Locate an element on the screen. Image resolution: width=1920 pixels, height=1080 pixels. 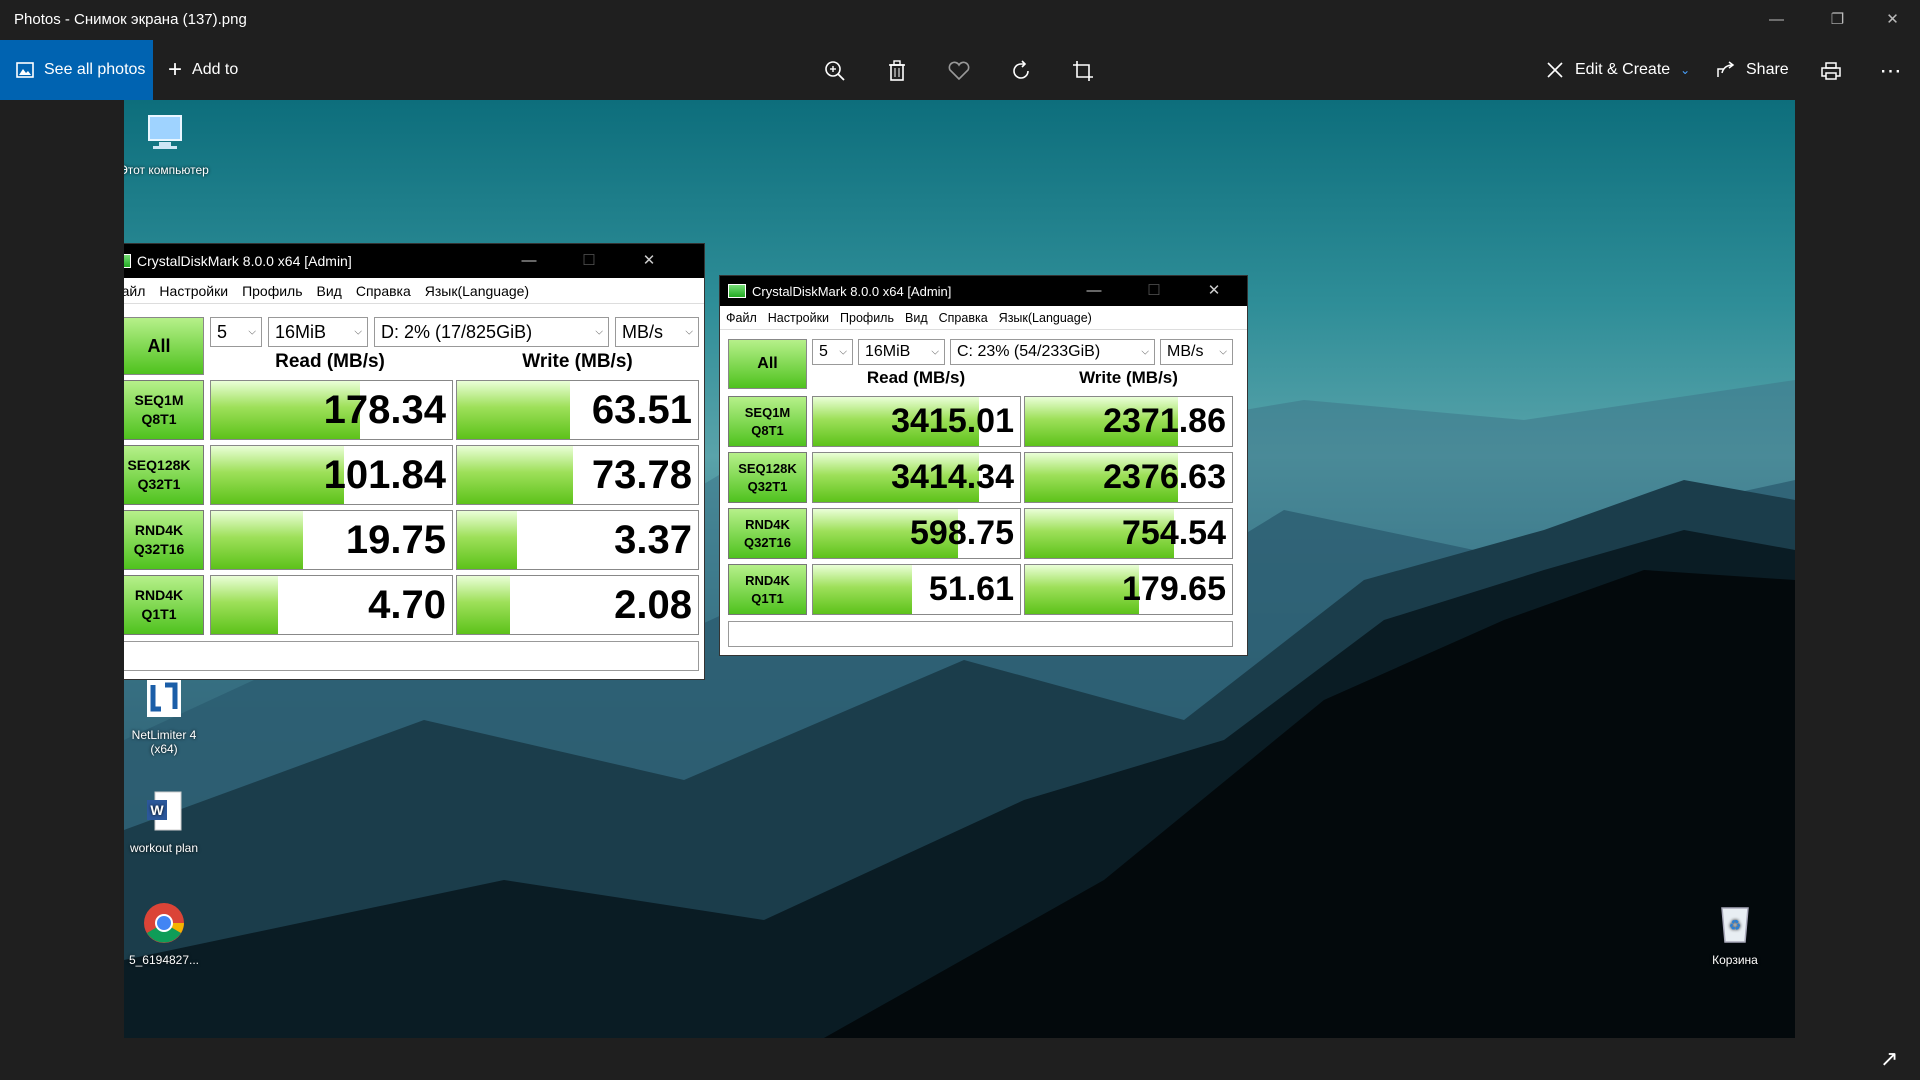
desktop-icon-recycle-bin: ♻ Корзина is located at coordinates (1735, 933).